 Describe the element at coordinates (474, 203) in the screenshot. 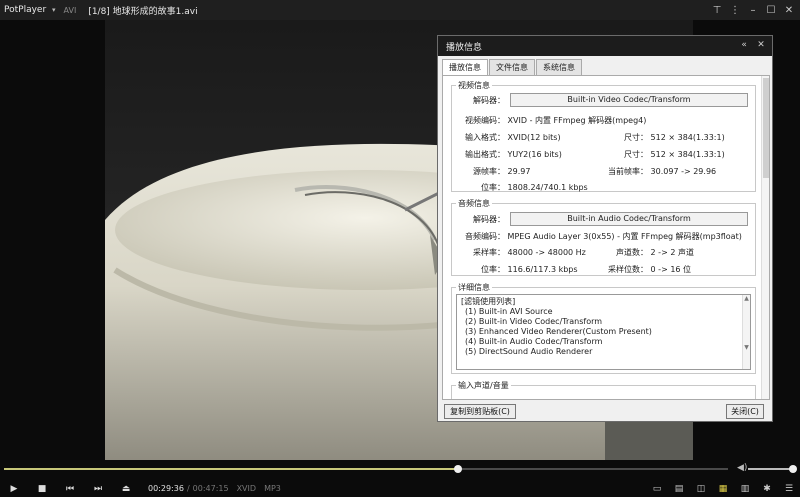

I see `audio-info-legend: 音频信息` at that location.